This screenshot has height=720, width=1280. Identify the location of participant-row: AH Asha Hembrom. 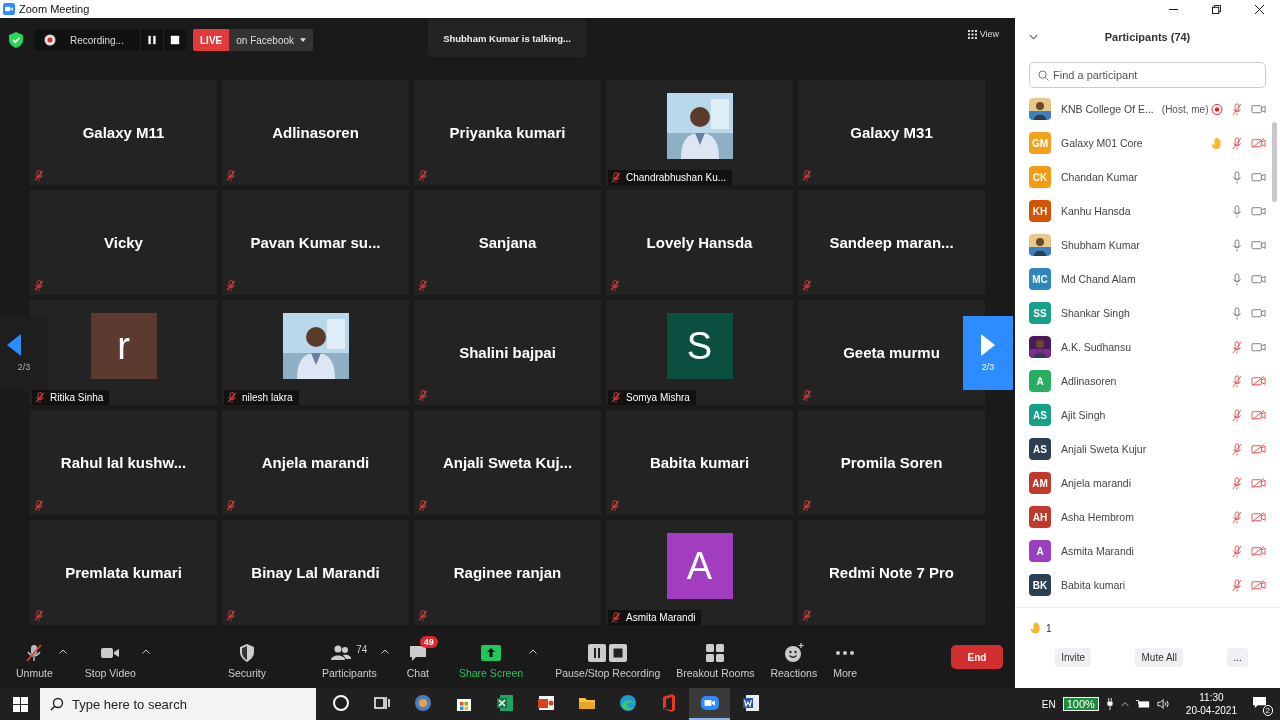
(1143, 517).